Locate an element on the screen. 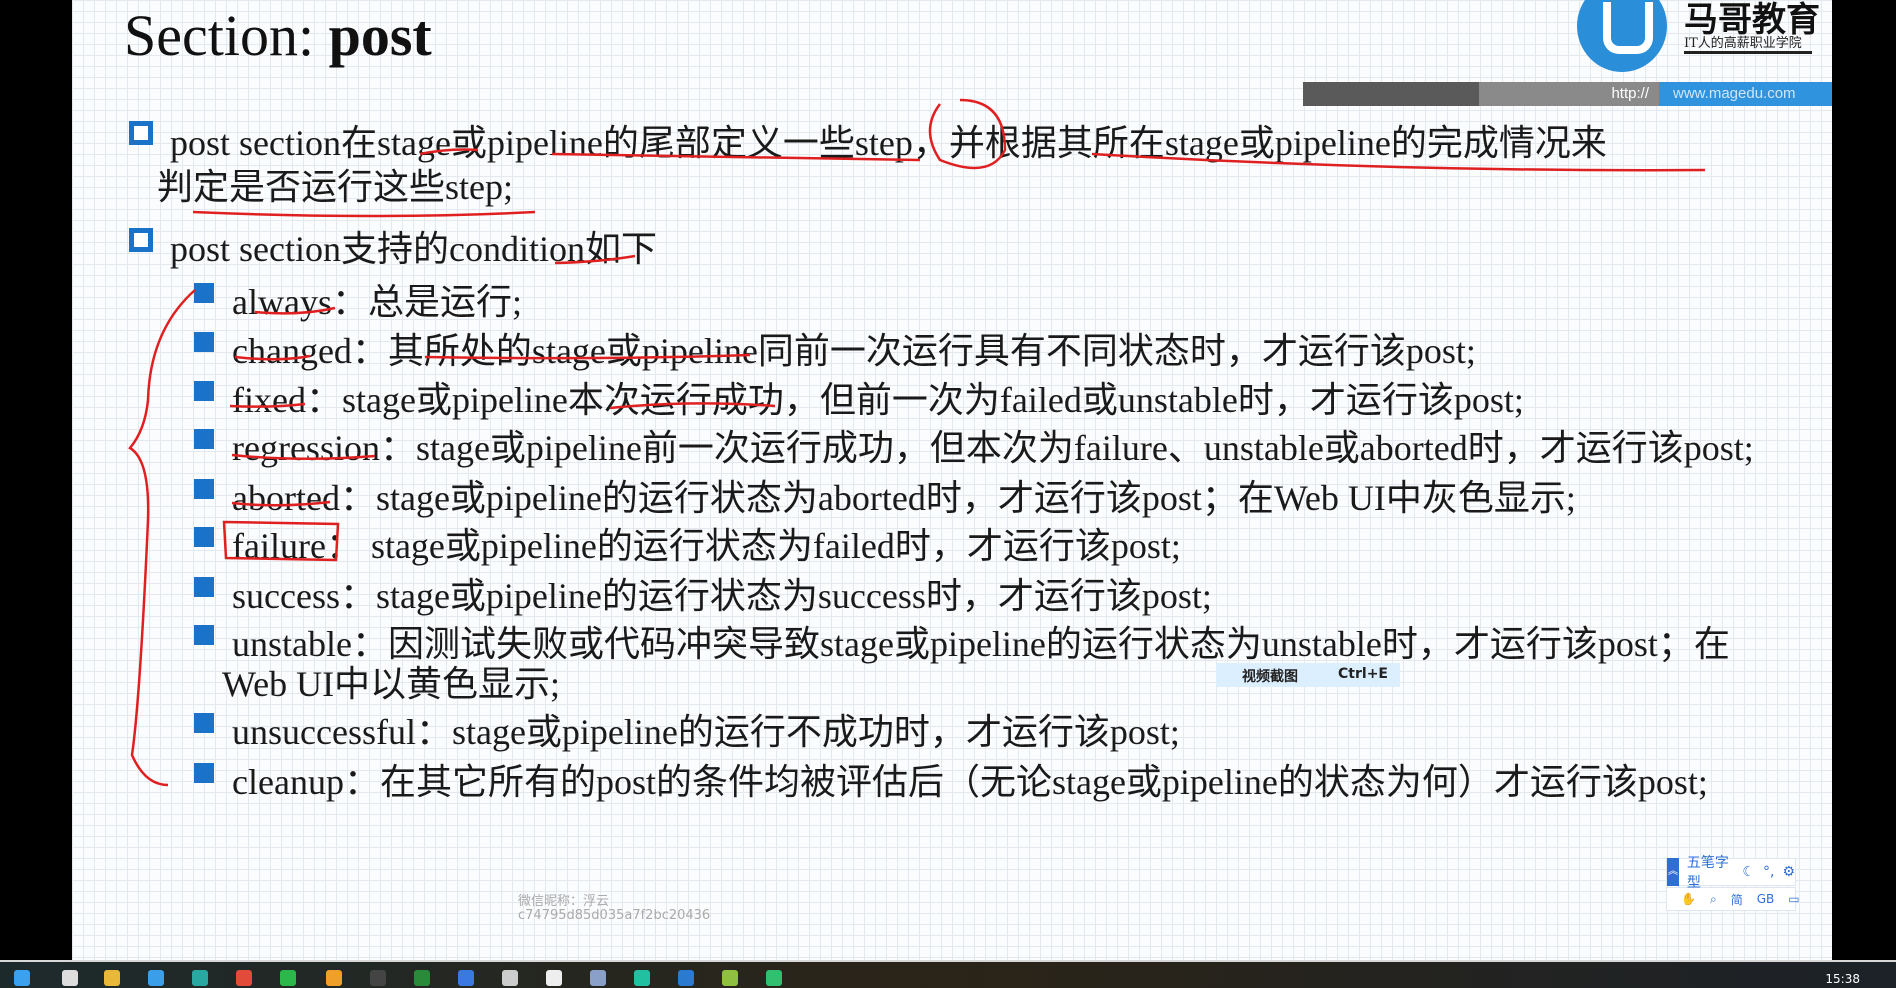 Image resolution: width=1896 pixels, height=988 pixels. clock: 15:38 is located at coordinates (1842, 979).